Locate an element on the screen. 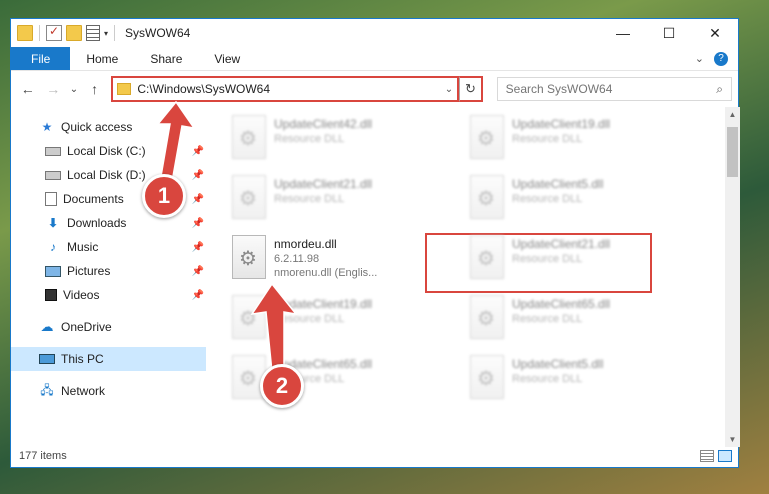 This screenshot has height=494, width=769. tiles-view-icon is located at coordinates (725, 456).